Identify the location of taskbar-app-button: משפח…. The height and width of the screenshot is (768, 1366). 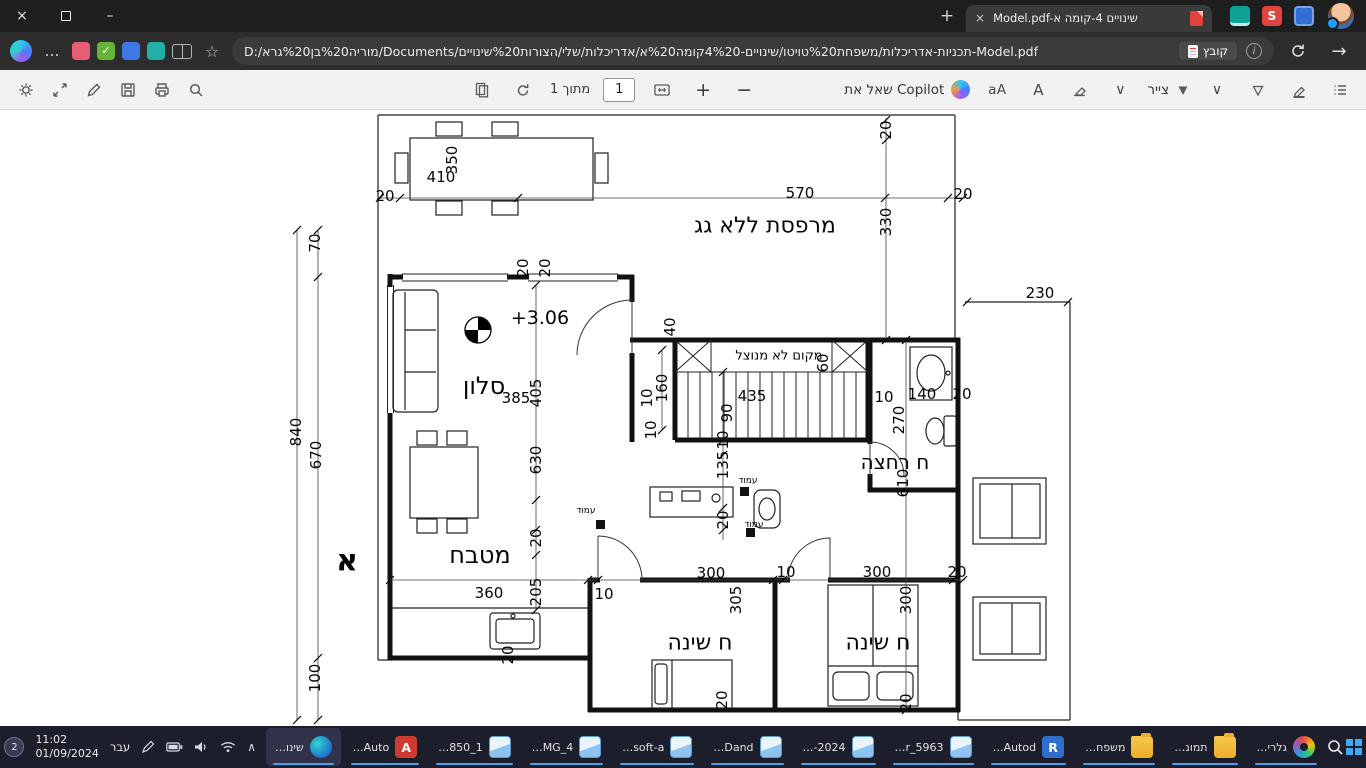
(1119, 747).